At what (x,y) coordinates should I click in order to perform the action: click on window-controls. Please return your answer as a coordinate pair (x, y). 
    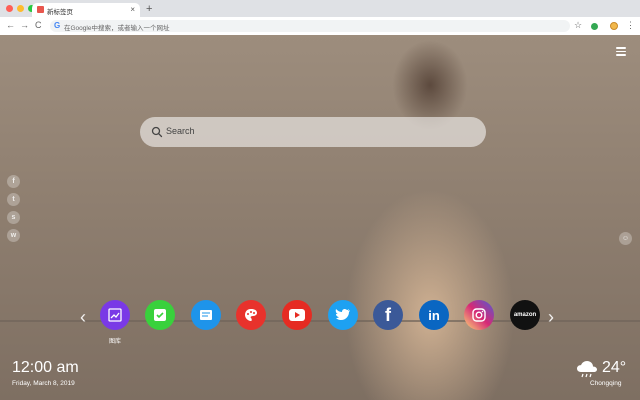
    Looking at the image, I should click on (20, 8).